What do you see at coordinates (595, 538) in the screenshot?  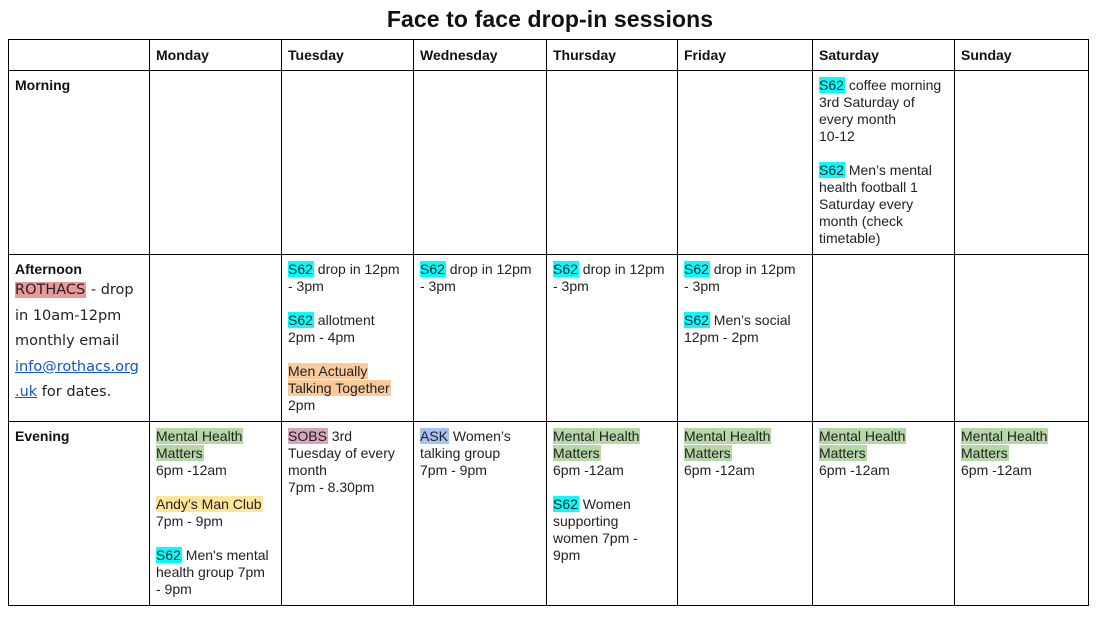 I see `session-text: women 7pm -` at bounding box center [595, 538].